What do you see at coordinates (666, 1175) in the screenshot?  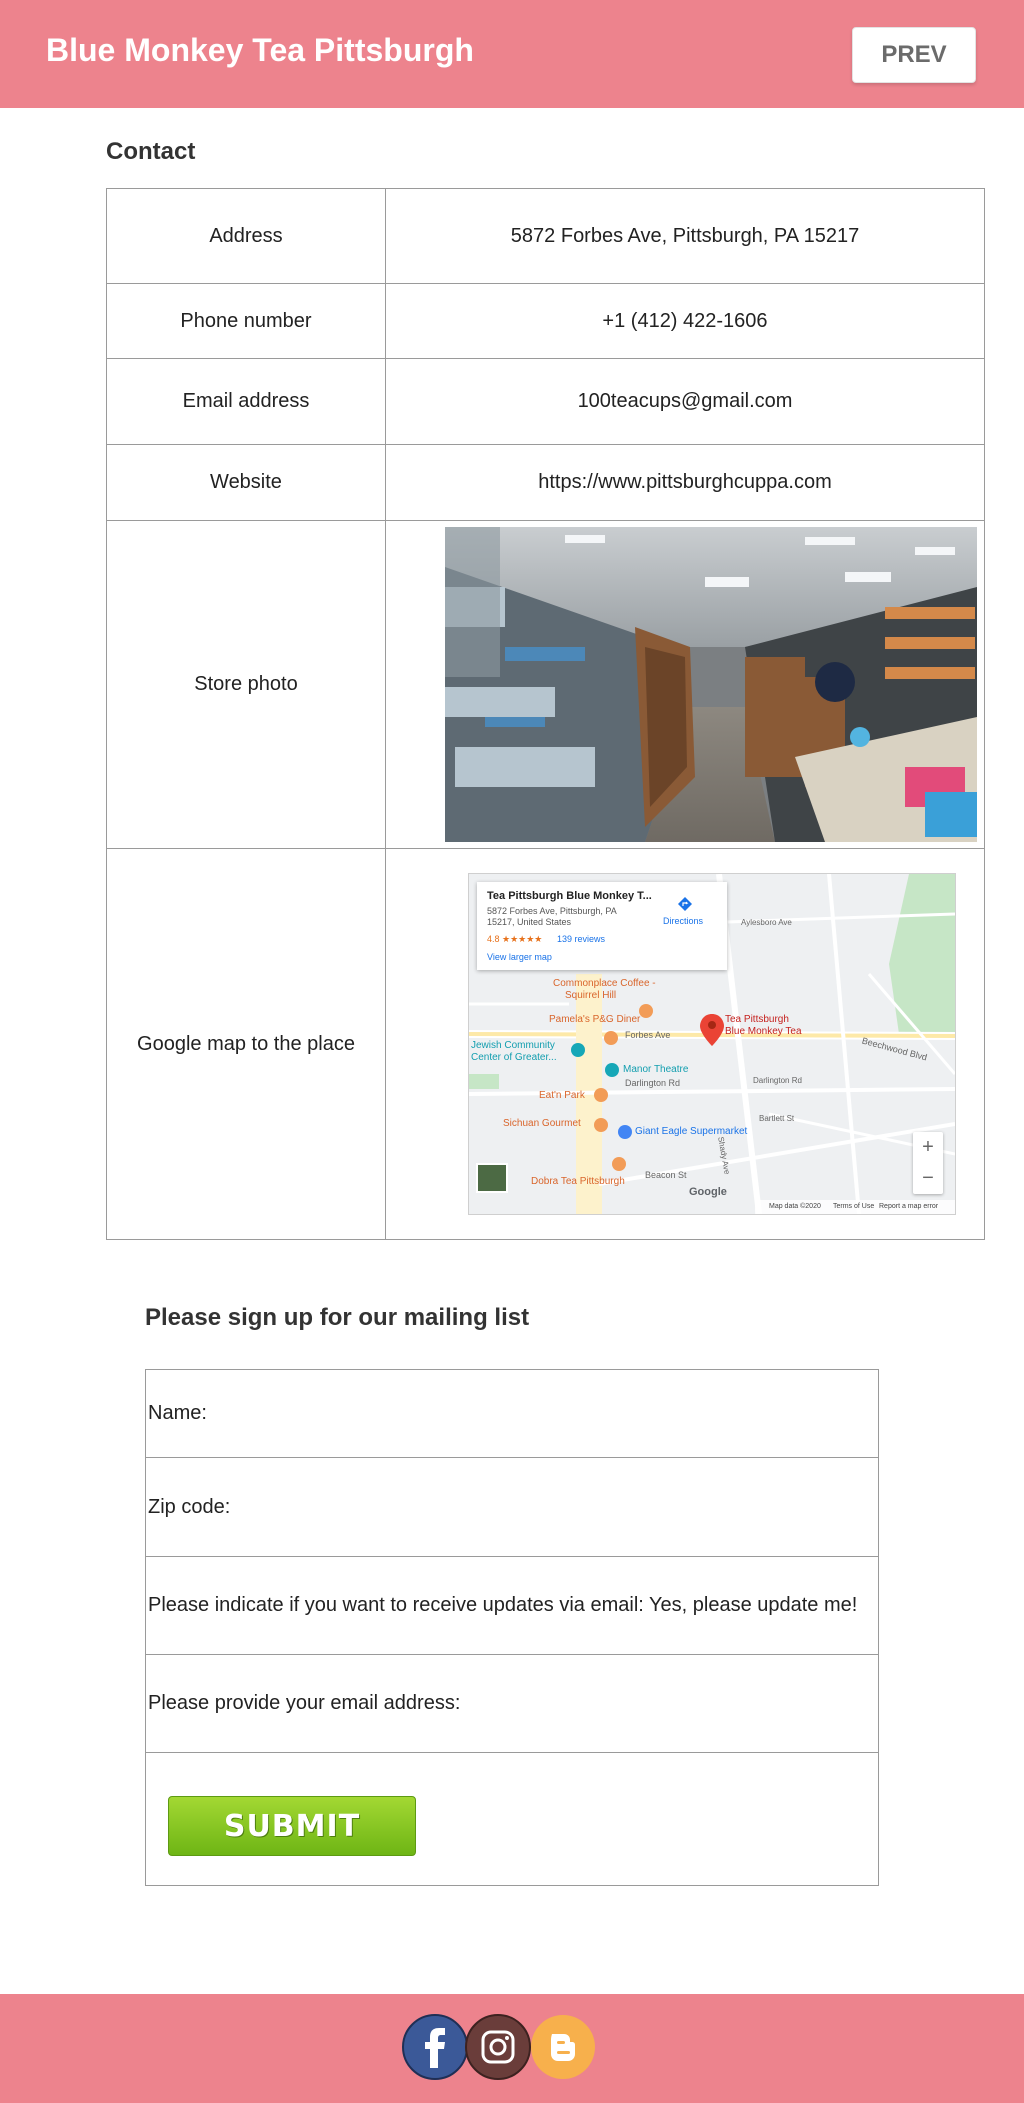 I see `map-street-label: Beacon St` at bounding box center [666, 1175].